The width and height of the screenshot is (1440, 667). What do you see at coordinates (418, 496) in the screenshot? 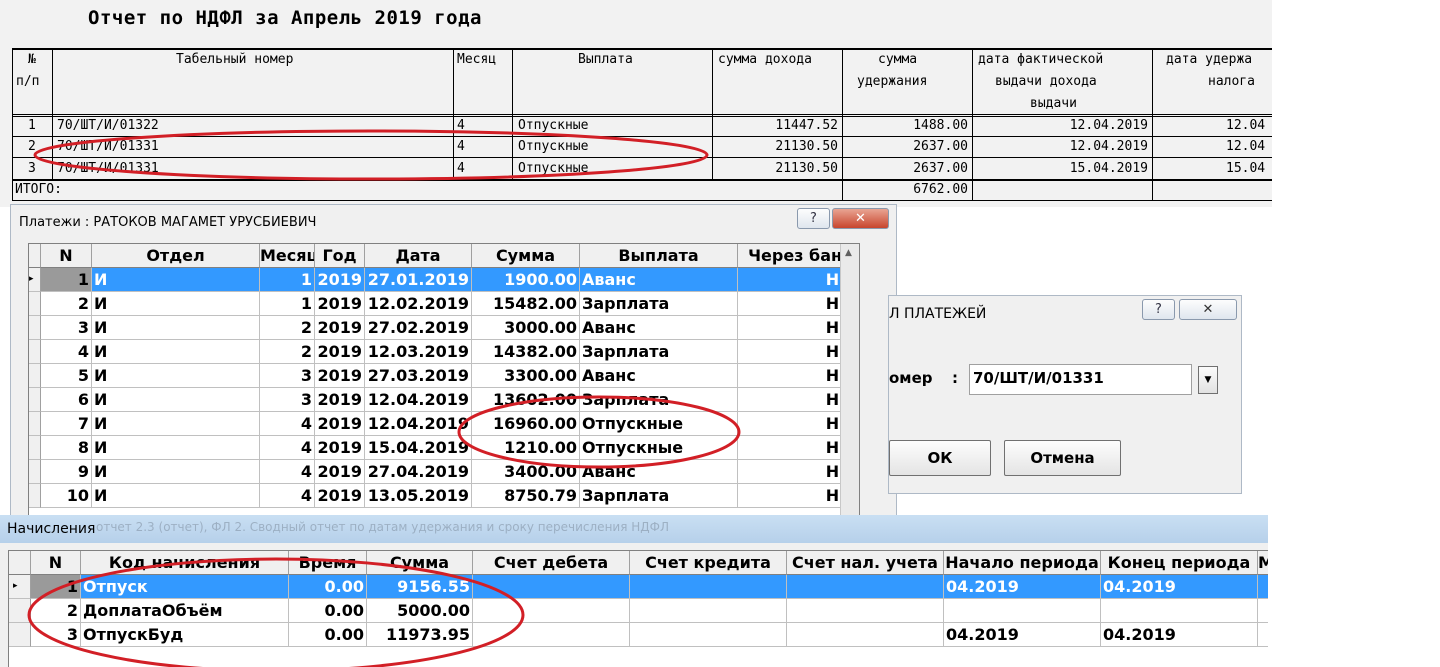
I see `cell-date: 13.05.2019` at bounding box center [418, 496].